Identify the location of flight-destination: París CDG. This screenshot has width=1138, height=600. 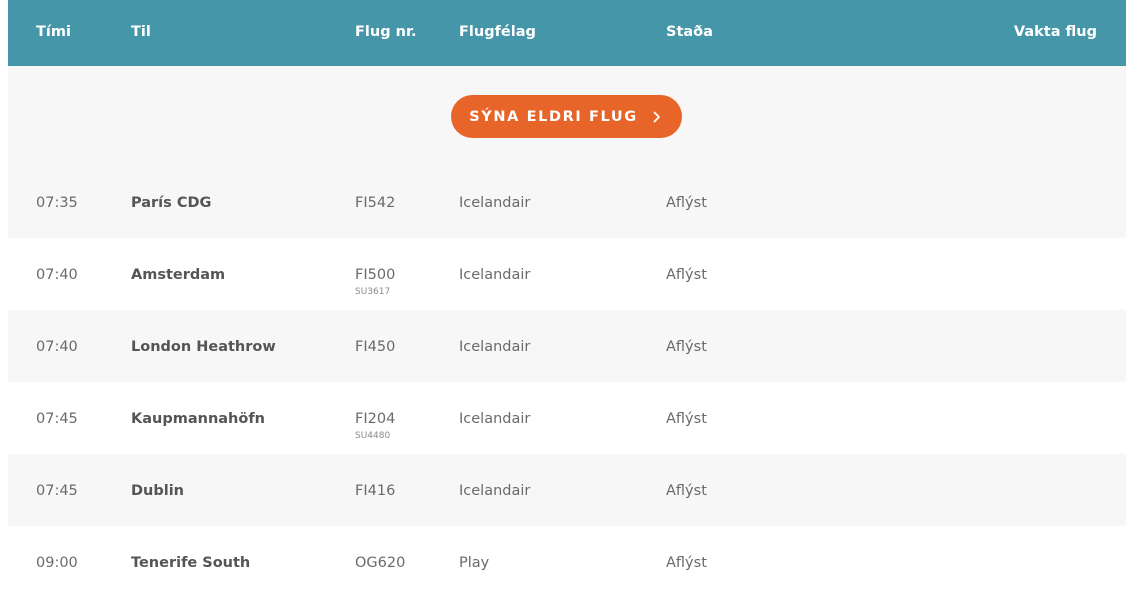
(171, 203).